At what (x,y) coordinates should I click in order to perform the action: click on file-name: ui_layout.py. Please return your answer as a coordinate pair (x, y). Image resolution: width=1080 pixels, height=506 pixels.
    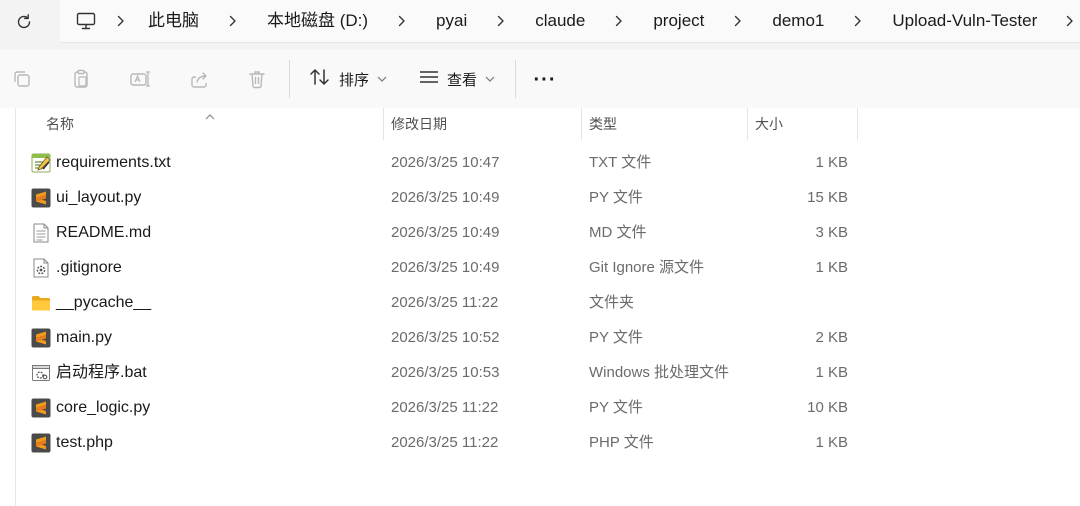
    Looking at the image, I should click on (98, 197).